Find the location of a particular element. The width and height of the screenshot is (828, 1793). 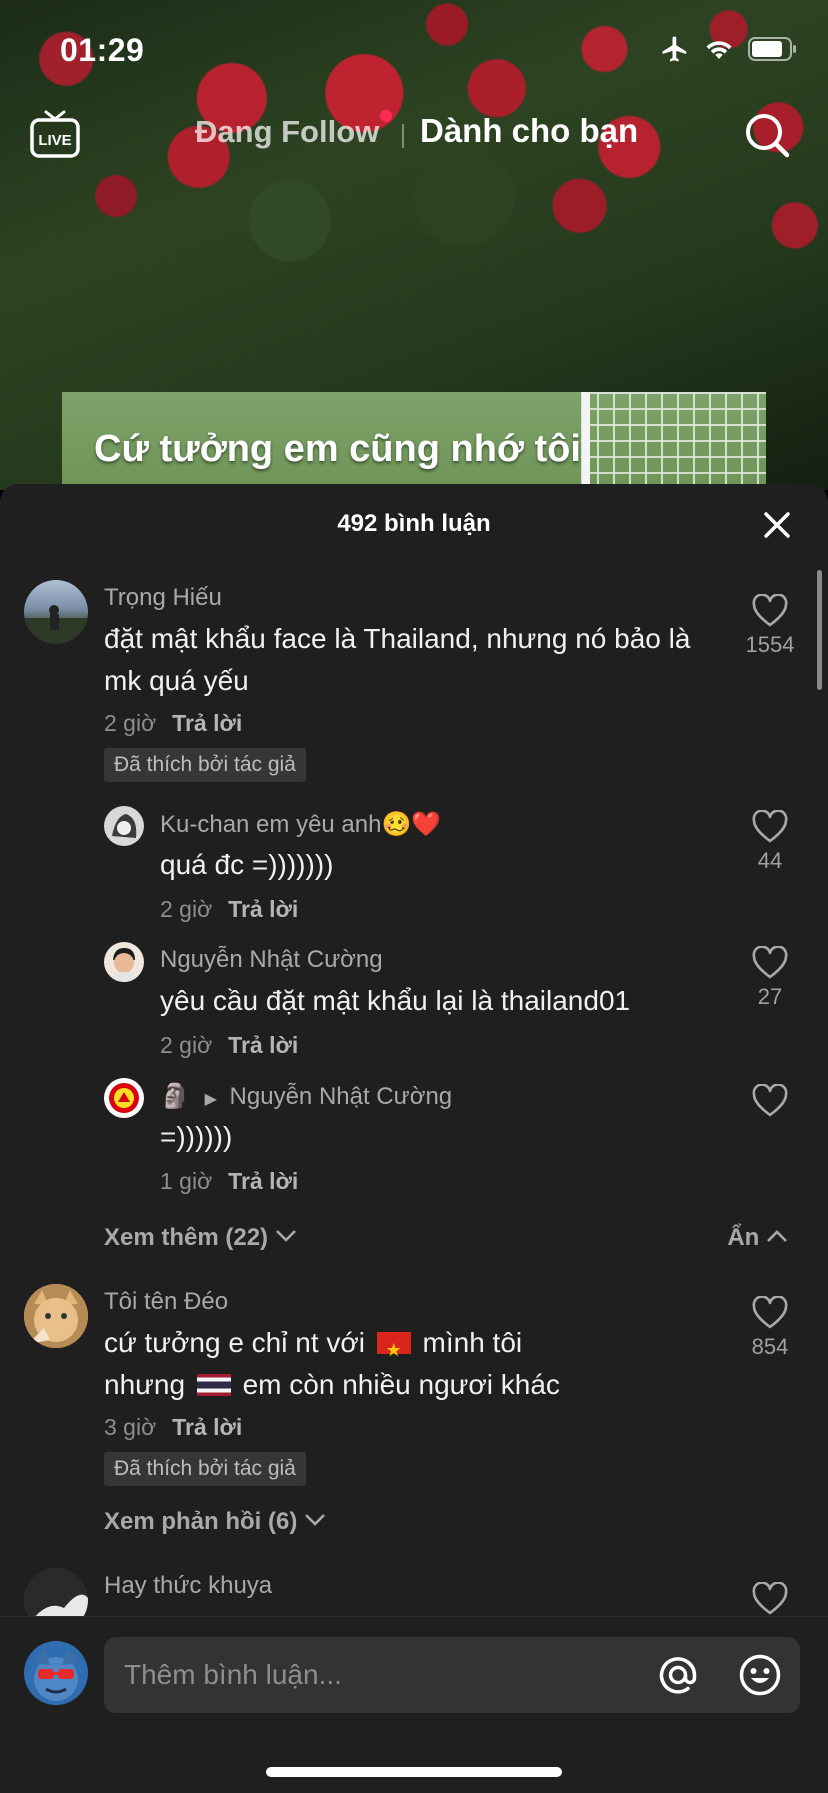

close-button is located at coordinates (777, 525).